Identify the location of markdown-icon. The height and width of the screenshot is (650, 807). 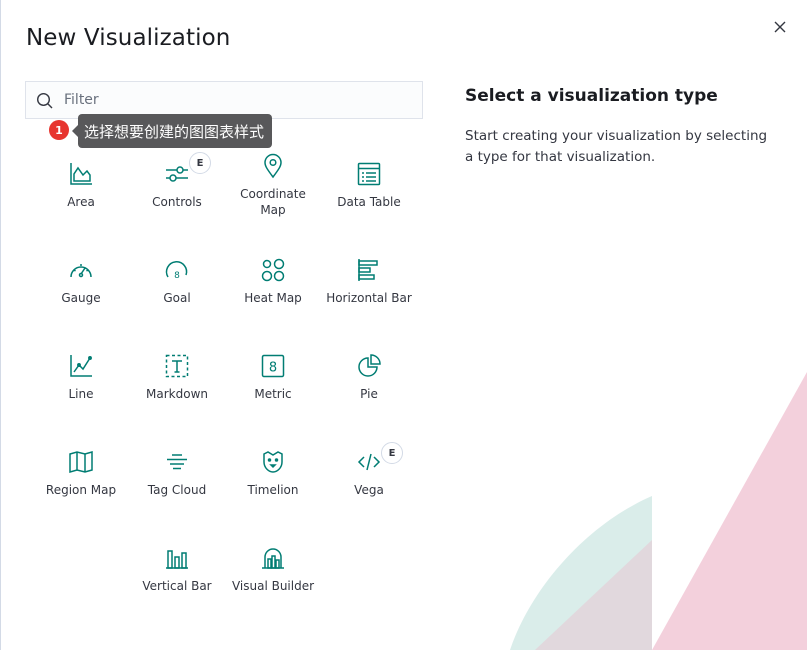
(177, 366).